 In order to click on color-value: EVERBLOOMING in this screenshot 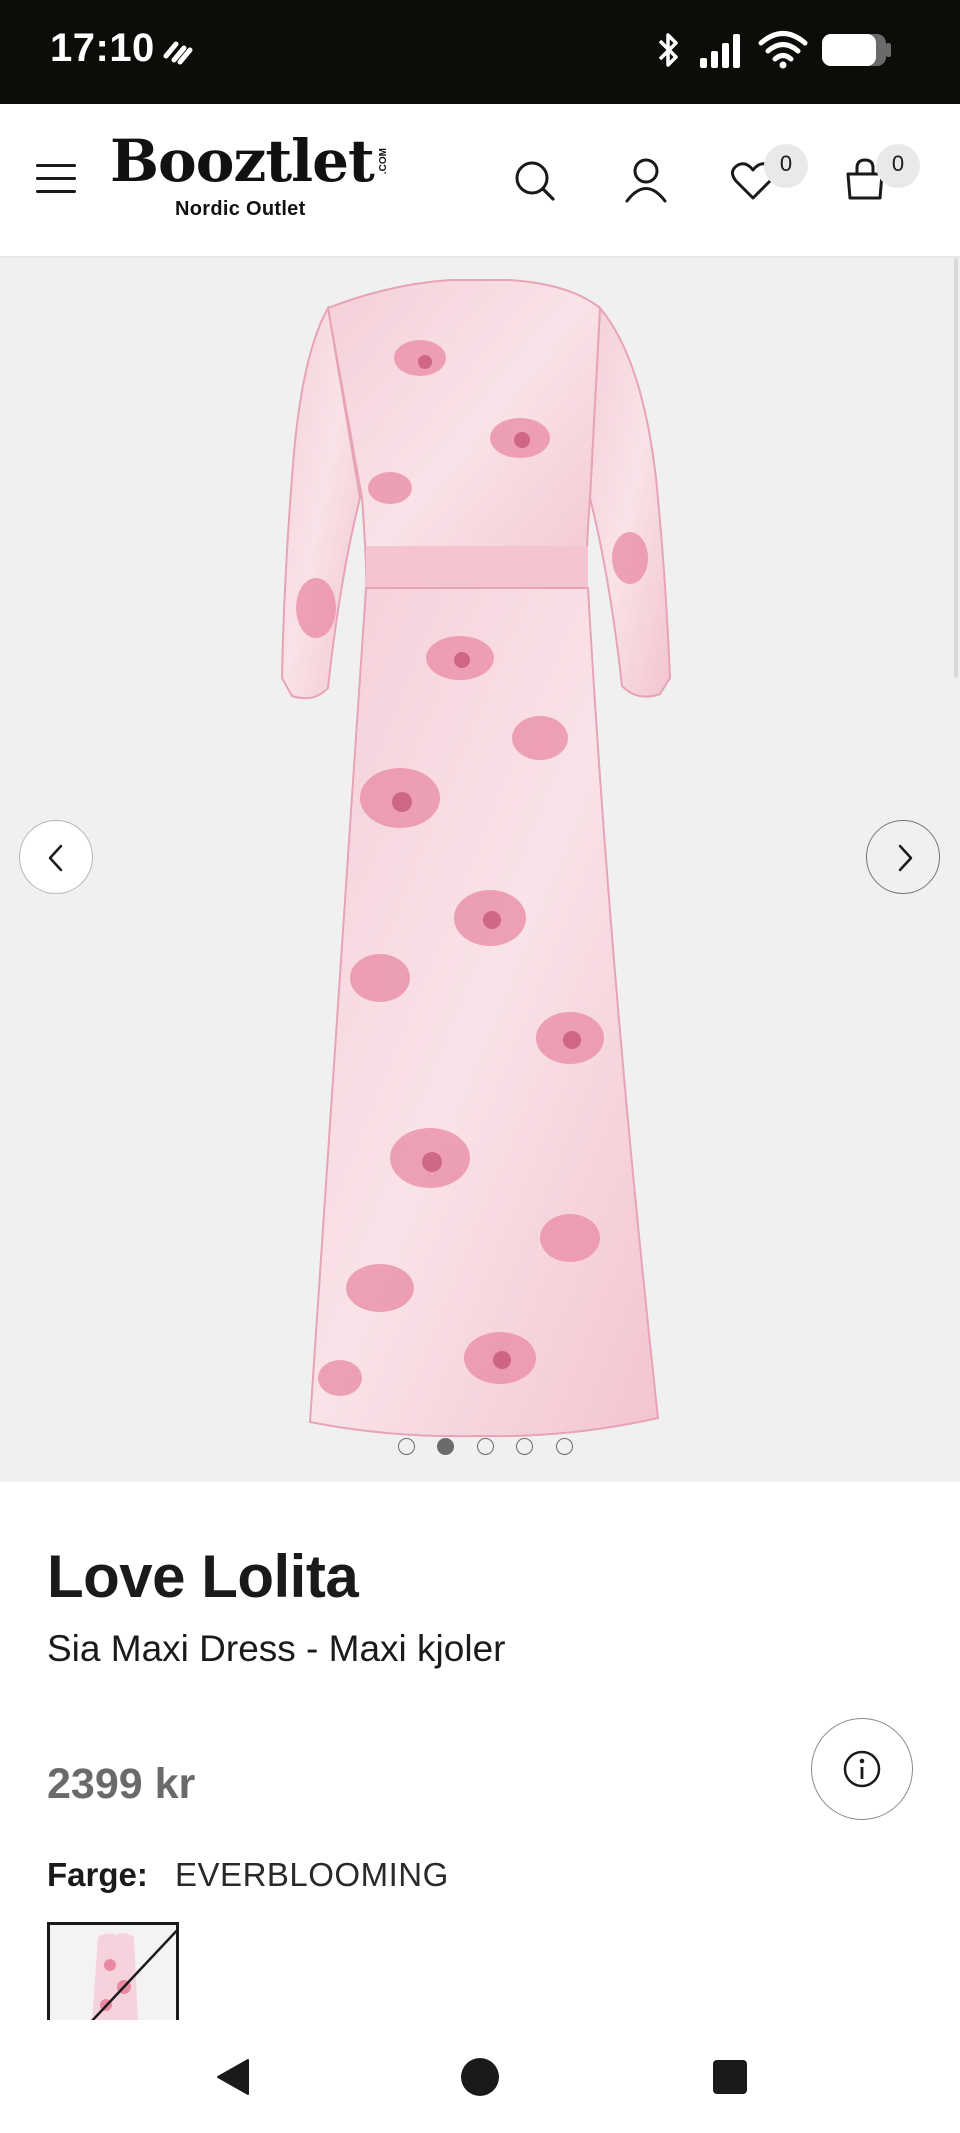, I will do `click(312, 1874)`.